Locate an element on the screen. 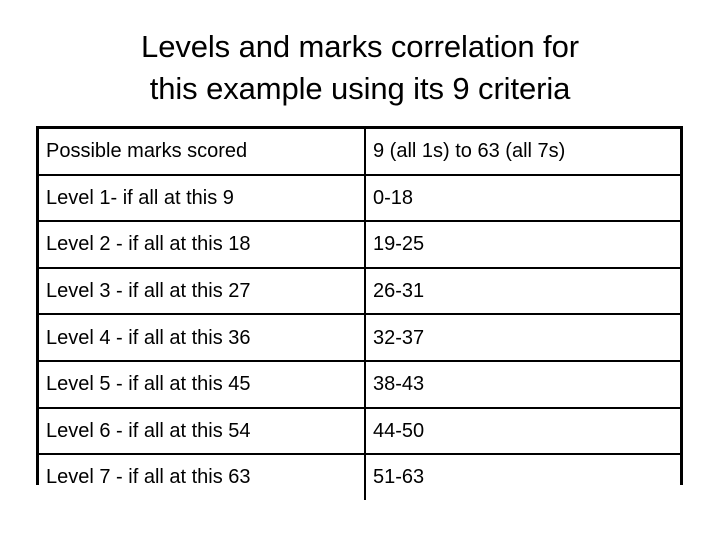 The image size is (720, 540). row-label-cell: Level 1- if all at this 9 is located at coordinates (202, 198).